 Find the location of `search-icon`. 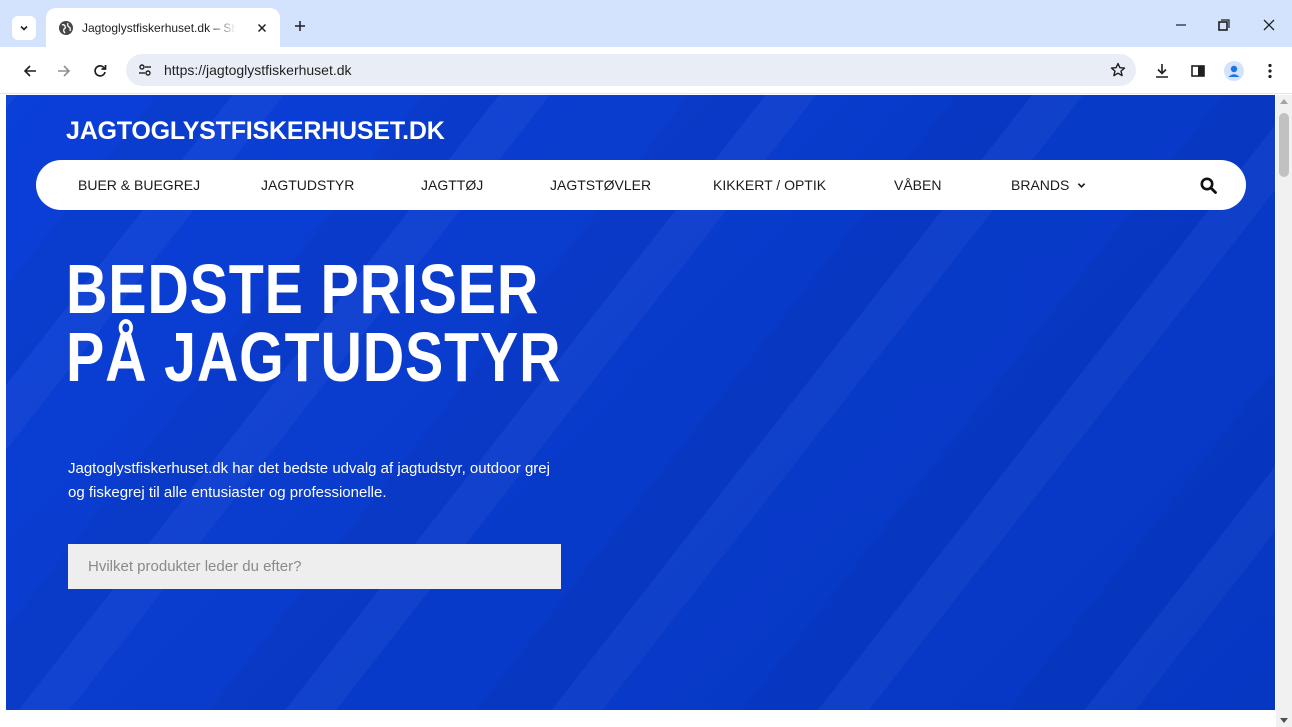

search-icon is located at coordinates (1208, 185).